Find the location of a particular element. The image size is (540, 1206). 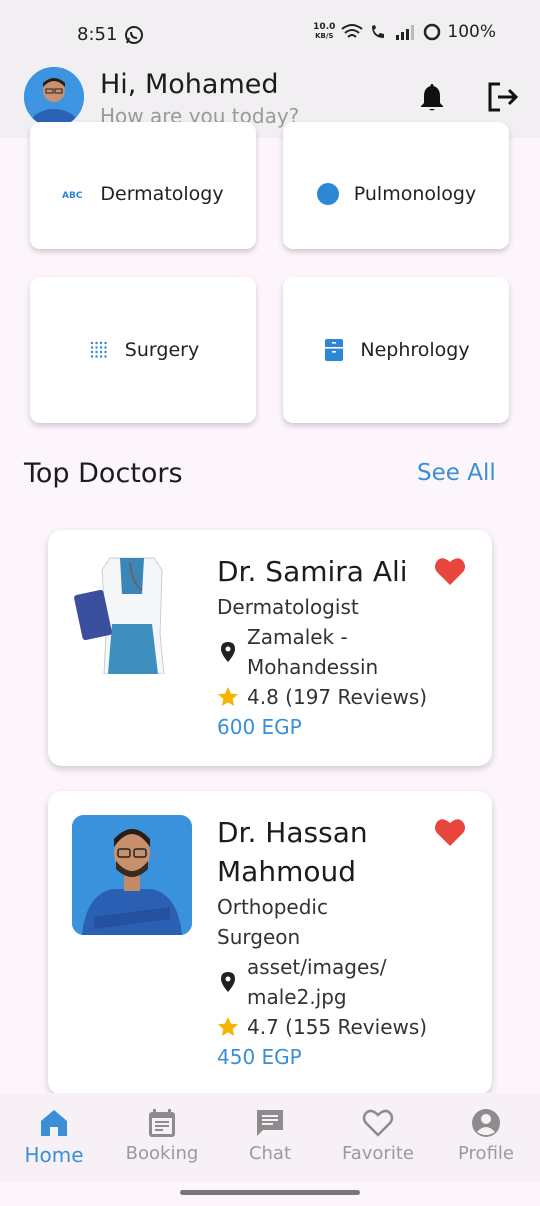

doctor-rating: 4.7 (155 Reviews) is located at coordinates (337, 1027).